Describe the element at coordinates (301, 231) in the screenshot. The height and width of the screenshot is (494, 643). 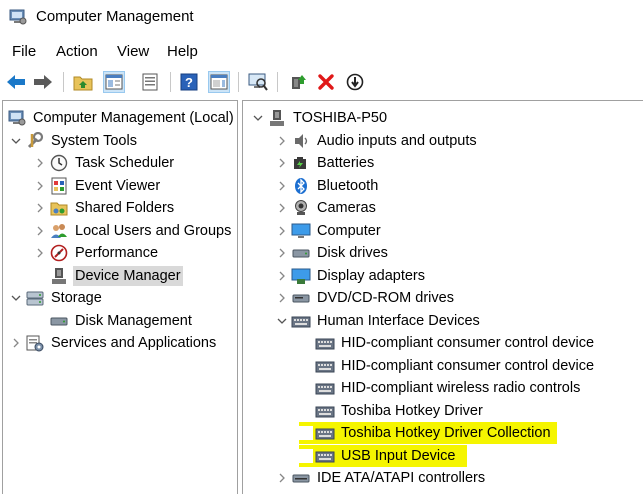
I see `monitor-icon` at that location.